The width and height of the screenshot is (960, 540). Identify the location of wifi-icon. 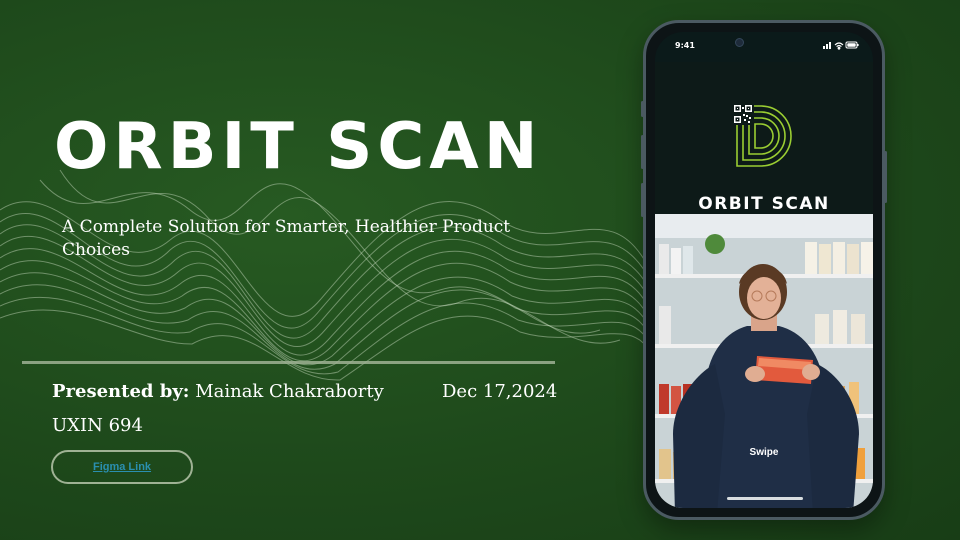
(839, 46).